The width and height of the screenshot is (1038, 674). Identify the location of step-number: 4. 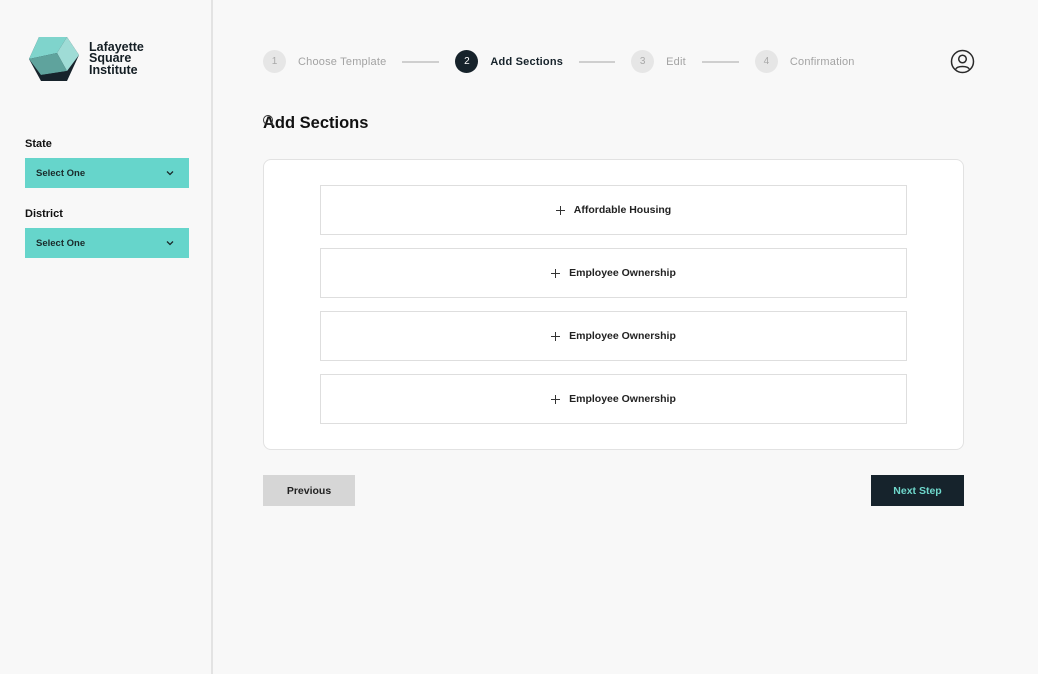
(766, 61).